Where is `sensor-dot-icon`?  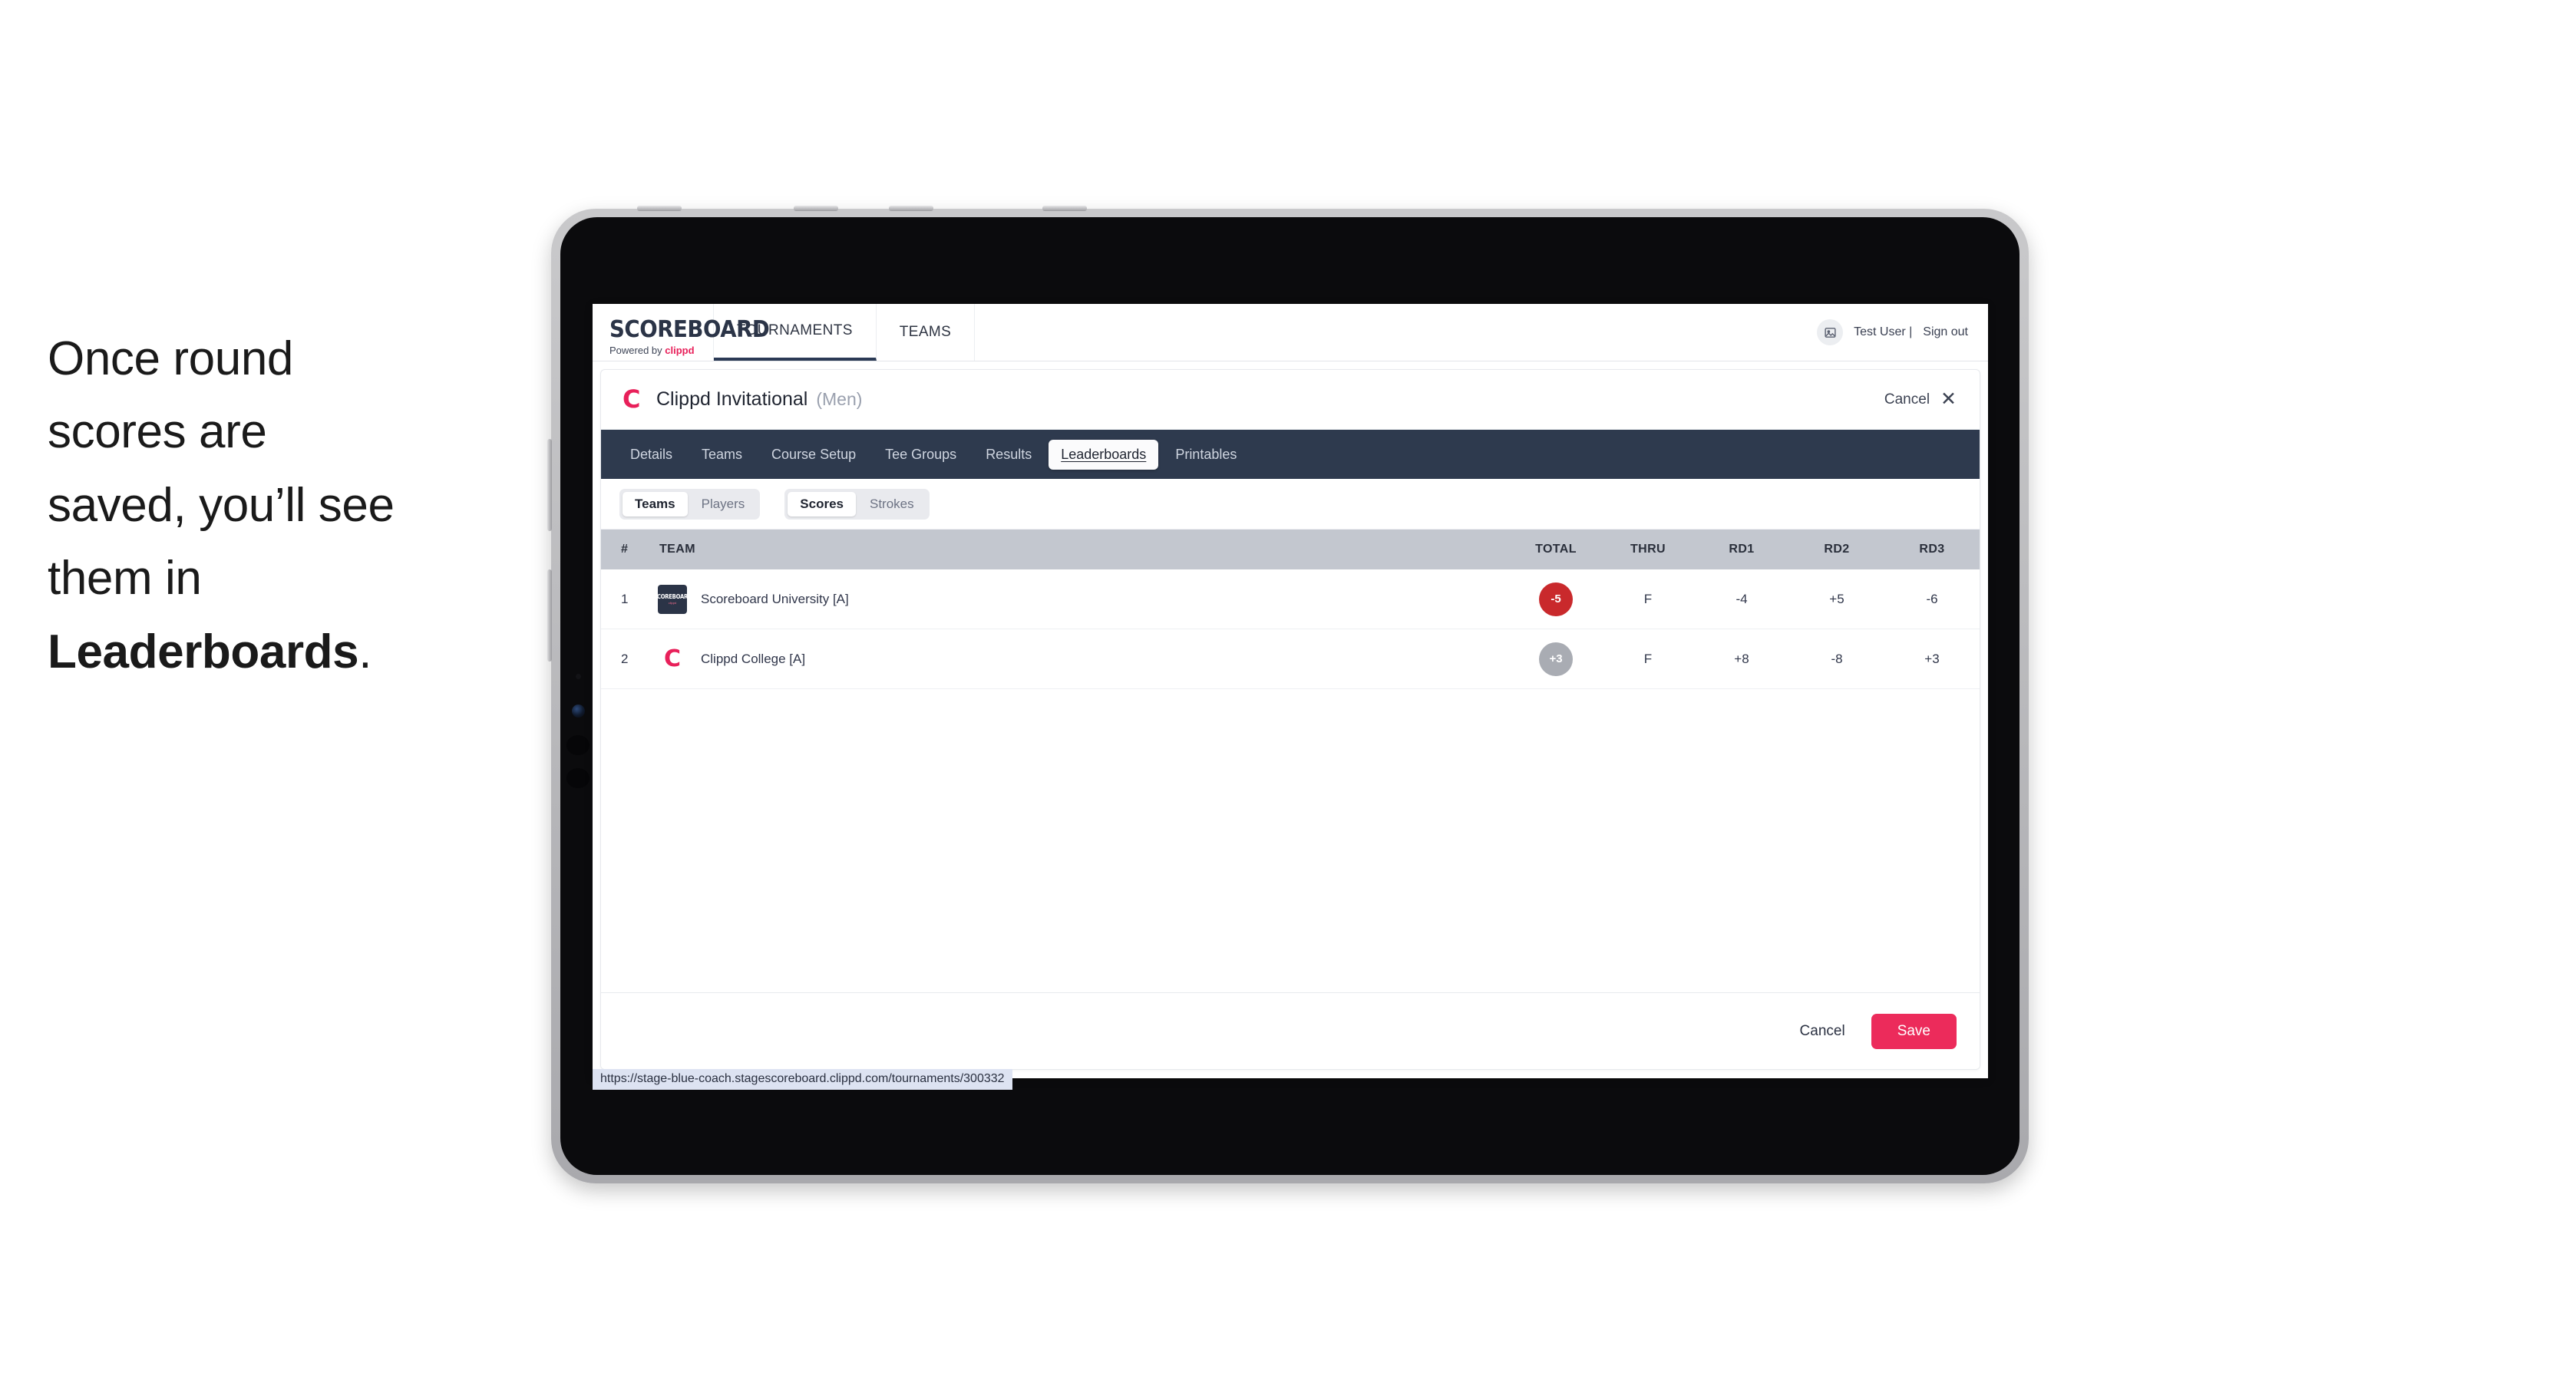
sensor-dot-icon is located at coordinates (578, 676).